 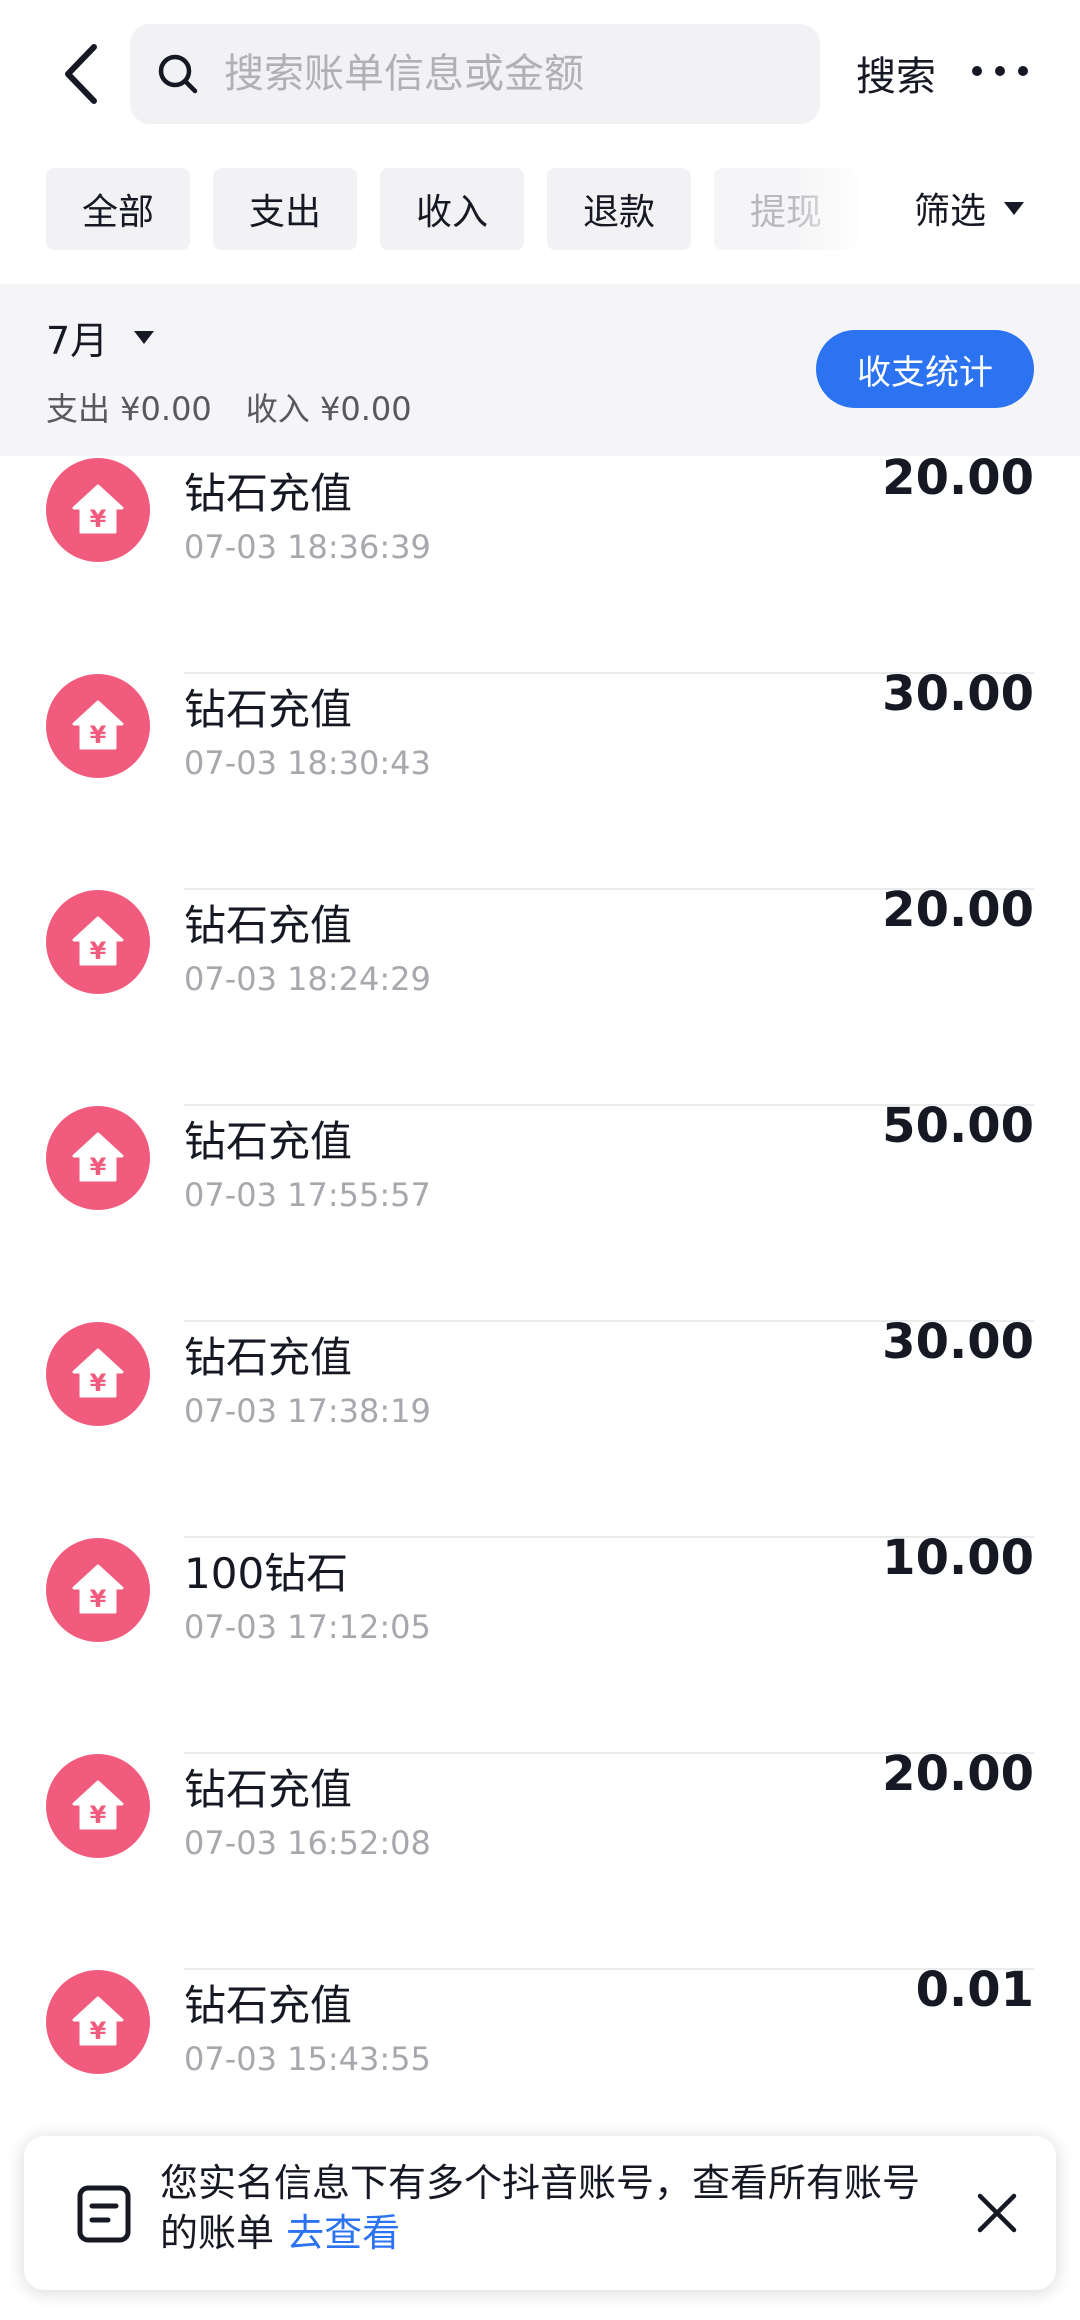 I want to click on expense-total: 支出 ¥0.00, so click(x=129, y=409).